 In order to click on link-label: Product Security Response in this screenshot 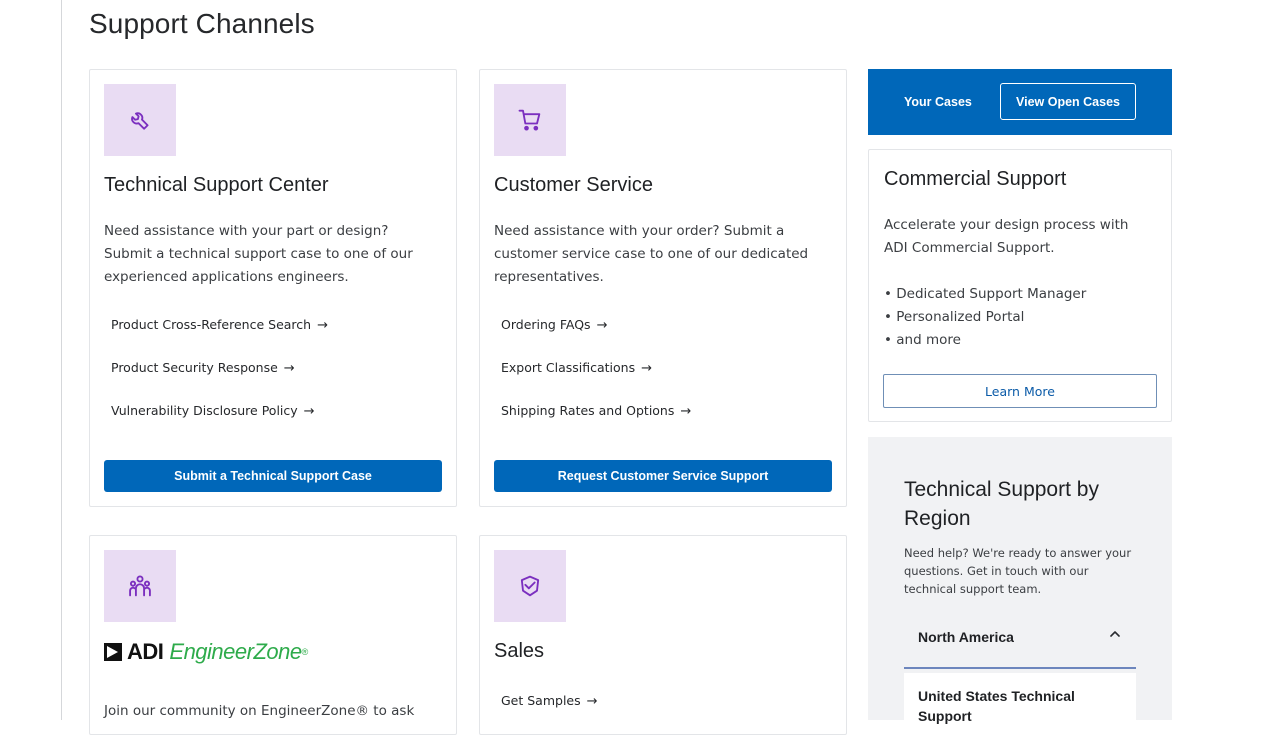, I will do `click(194, 367)`.